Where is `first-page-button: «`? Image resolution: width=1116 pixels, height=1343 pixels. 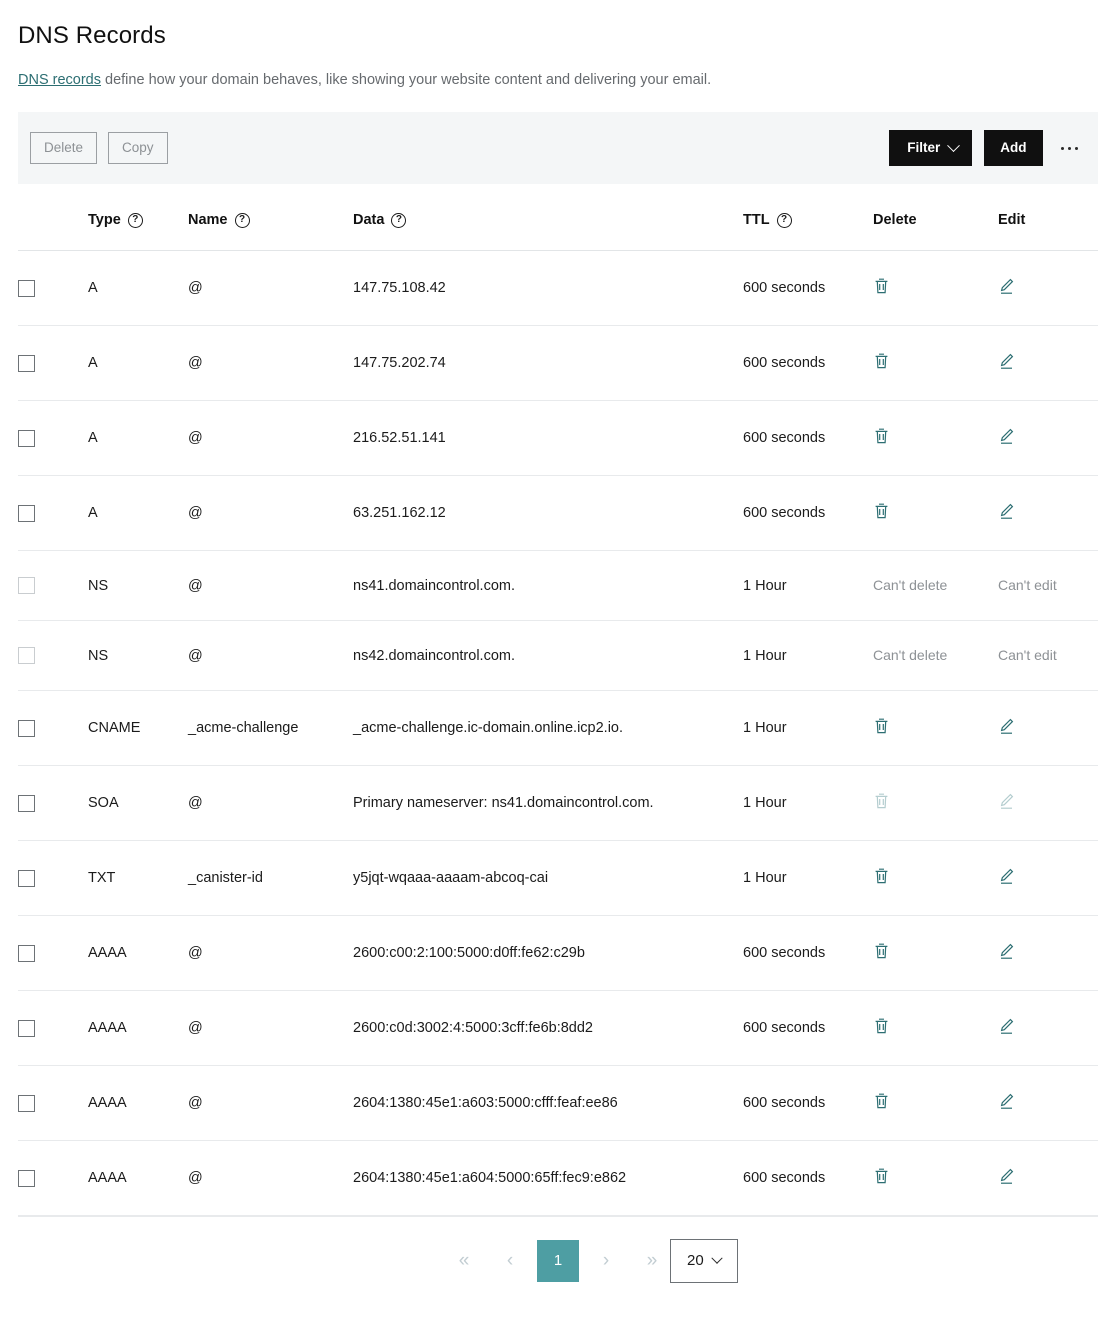 first-page-button: « is located at coordinates (464, 1261).